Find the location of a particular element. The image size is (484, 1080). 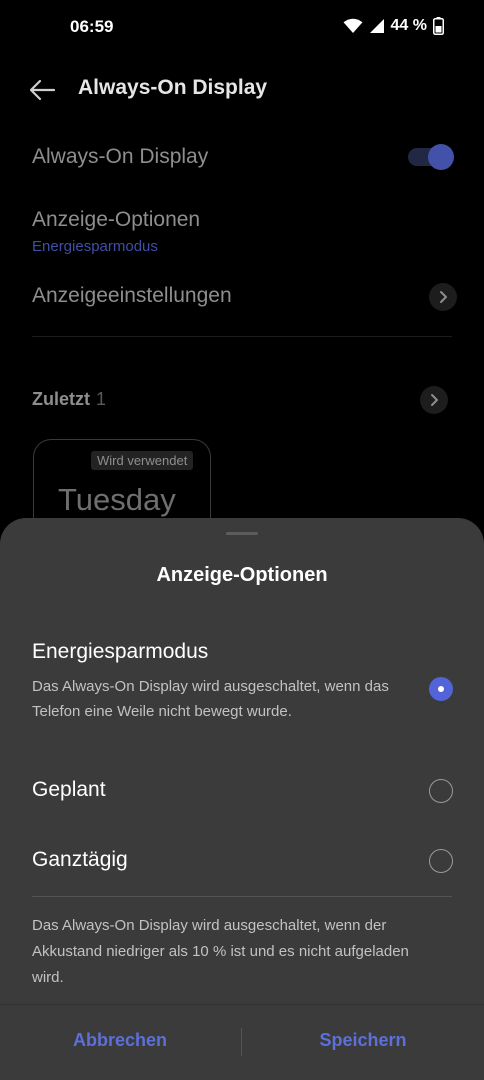

status-icons: ! 44 % is located at coordinates (393, 26).